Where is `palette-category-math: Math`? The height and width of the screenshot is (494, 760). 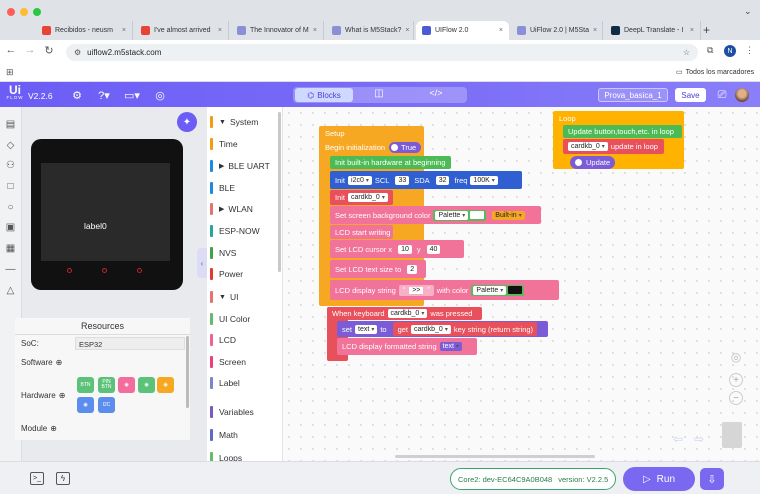 palette-category-math: Math is located at coordinates (224, 435).